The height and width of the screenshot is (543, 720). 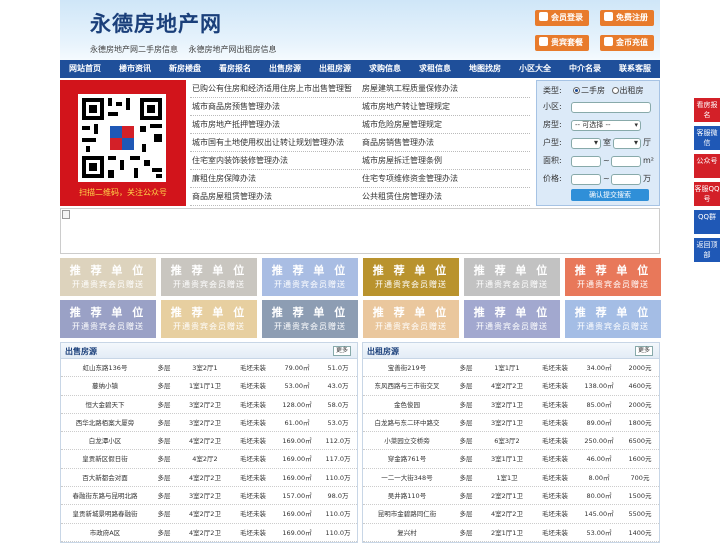 What do you see at coordinates (209, 496) in the screenshot?
I see `sale-row: 春融街东路与昆明北路 多层 3室2厅2卫 毛坯未装 157.00㎡ 98.0万` at bounding box center [209, 496].